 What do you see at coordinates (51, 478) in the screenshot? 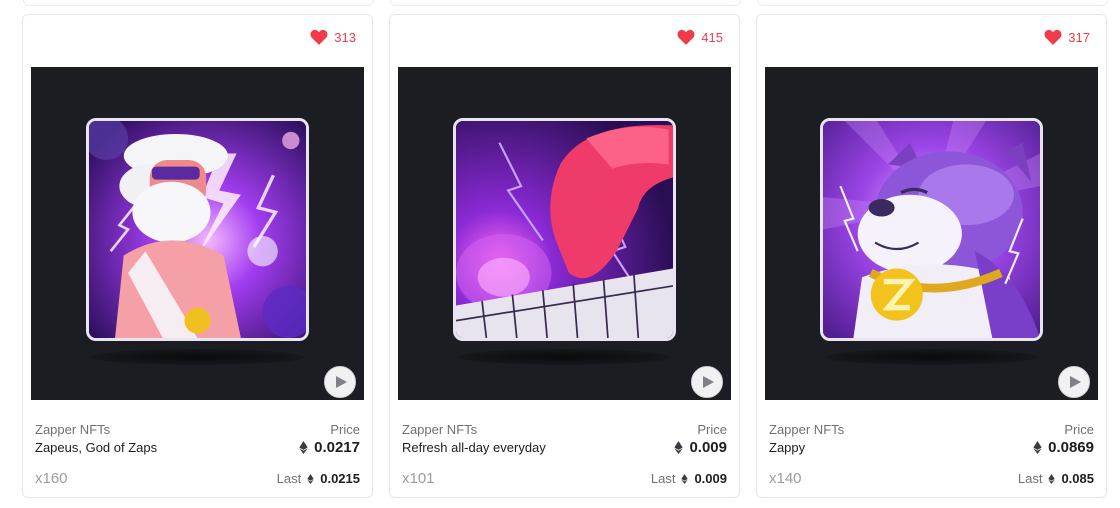
I see `edition-quantity: x160` at bounding box center [51, 478].